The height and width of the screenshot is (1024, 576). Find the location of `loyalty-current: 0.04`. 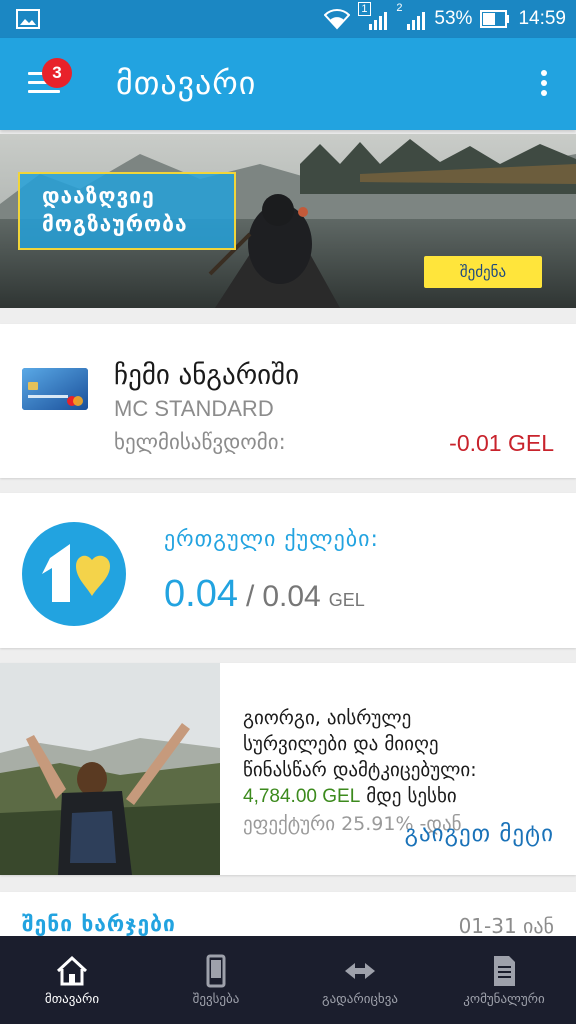

loyalty-current: 0.04 is located at coordinates (201, 594).